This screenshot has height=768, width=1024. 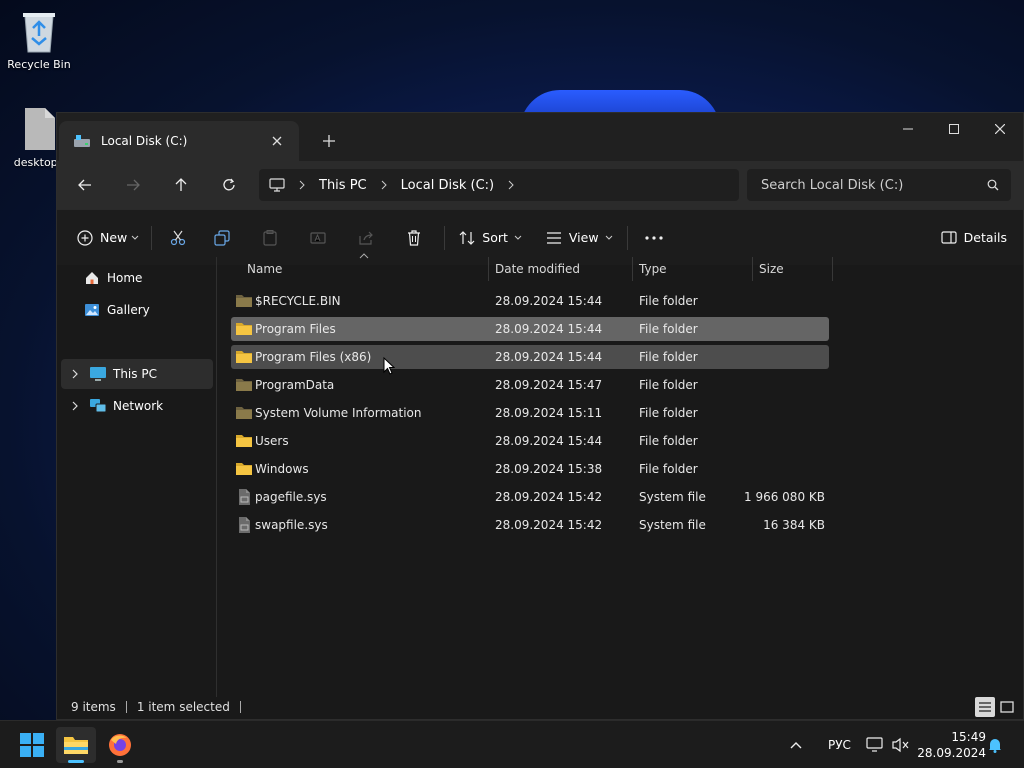 What do you see at coordinates (949, 237) in the screenshot?
I see `details-pane-icon` at bounding box center [949, 237].